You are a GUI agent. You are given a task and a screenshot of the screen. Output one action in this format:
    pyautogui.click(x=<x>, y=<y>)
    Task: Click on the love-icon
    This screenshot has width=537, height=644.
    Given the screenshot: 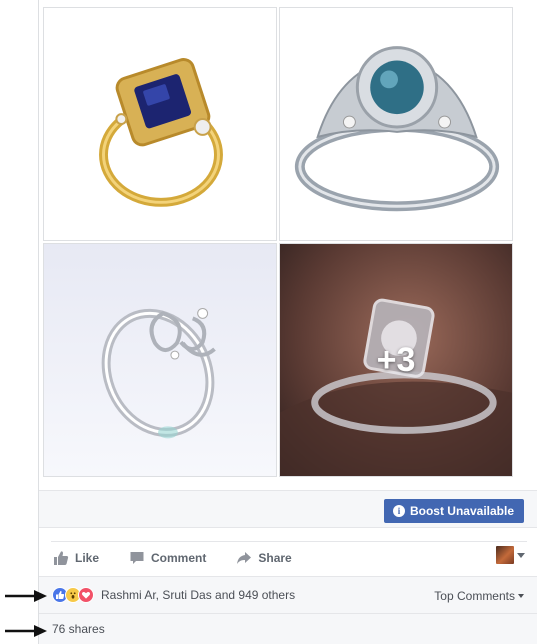 What is the action you would take?
    pyautogui.click(x=86, y=595)
    